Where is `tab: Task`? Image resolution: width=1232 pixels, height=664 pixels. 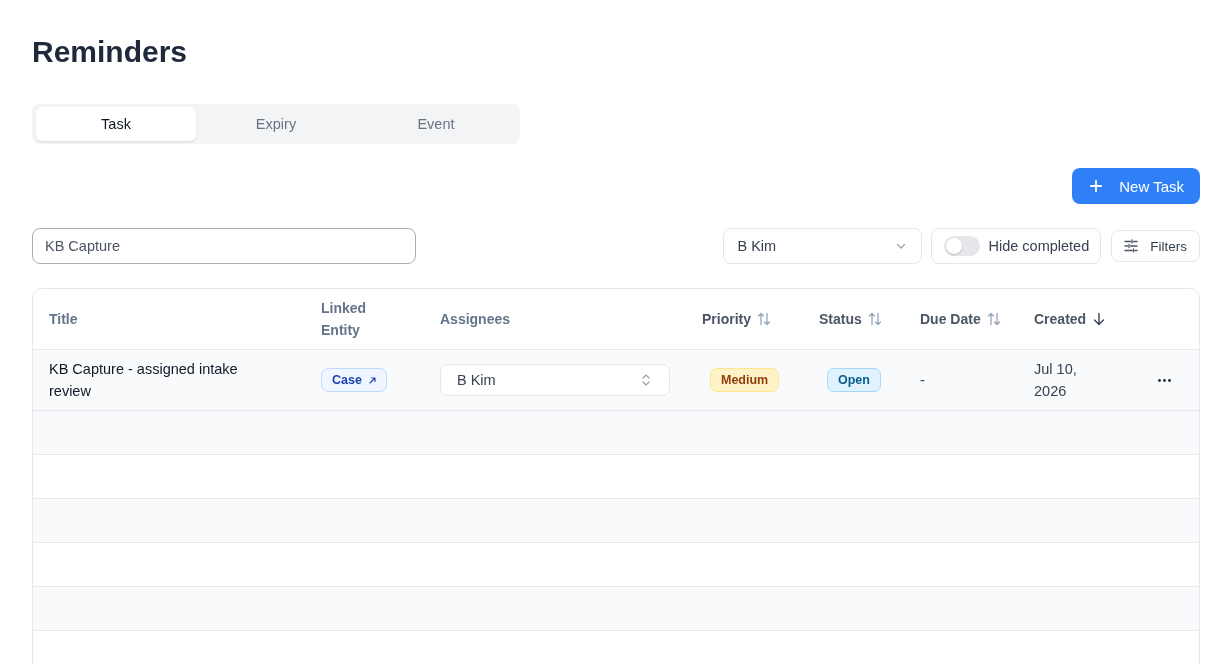 tab: Task is located at coordinates (116, 124).